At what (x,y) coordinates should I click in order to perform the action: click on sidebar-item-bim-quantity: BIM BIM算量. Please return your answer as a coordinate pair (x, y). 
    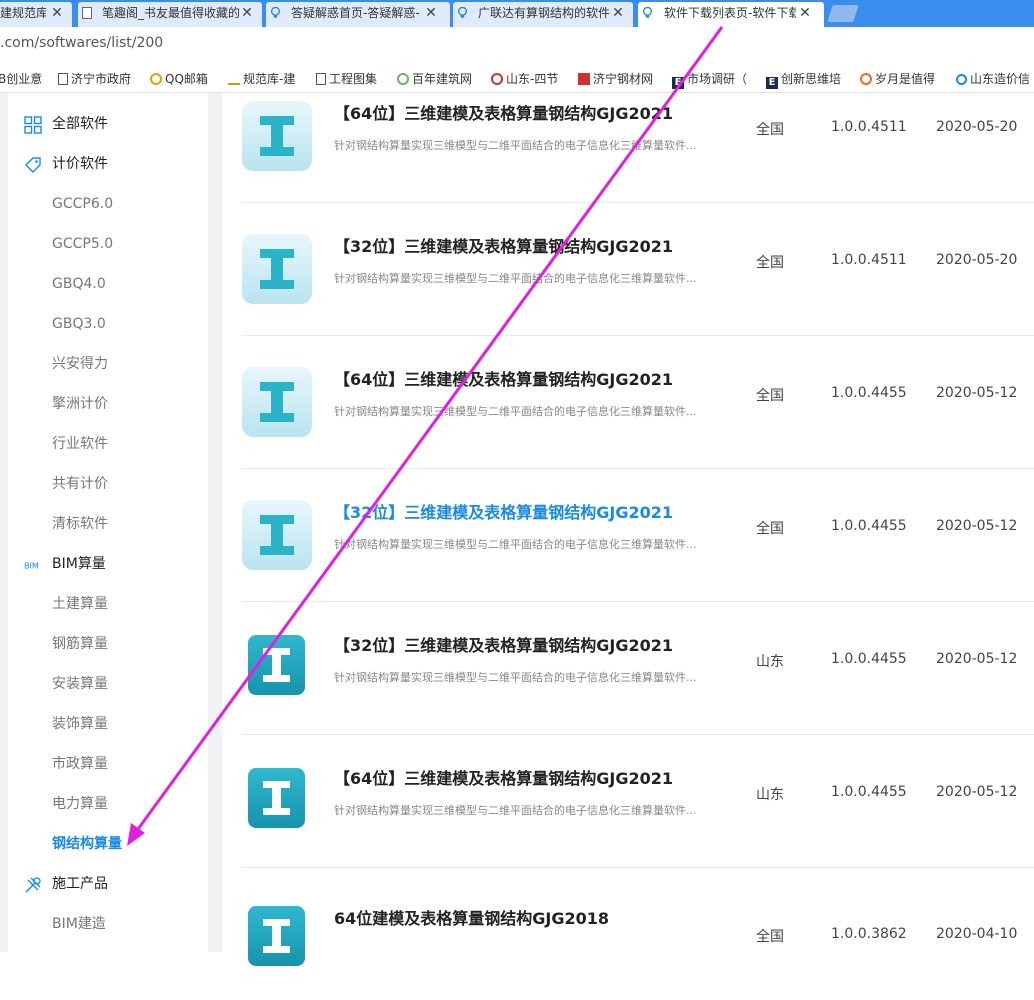
    Looking at the image, I should click on (108, 564).